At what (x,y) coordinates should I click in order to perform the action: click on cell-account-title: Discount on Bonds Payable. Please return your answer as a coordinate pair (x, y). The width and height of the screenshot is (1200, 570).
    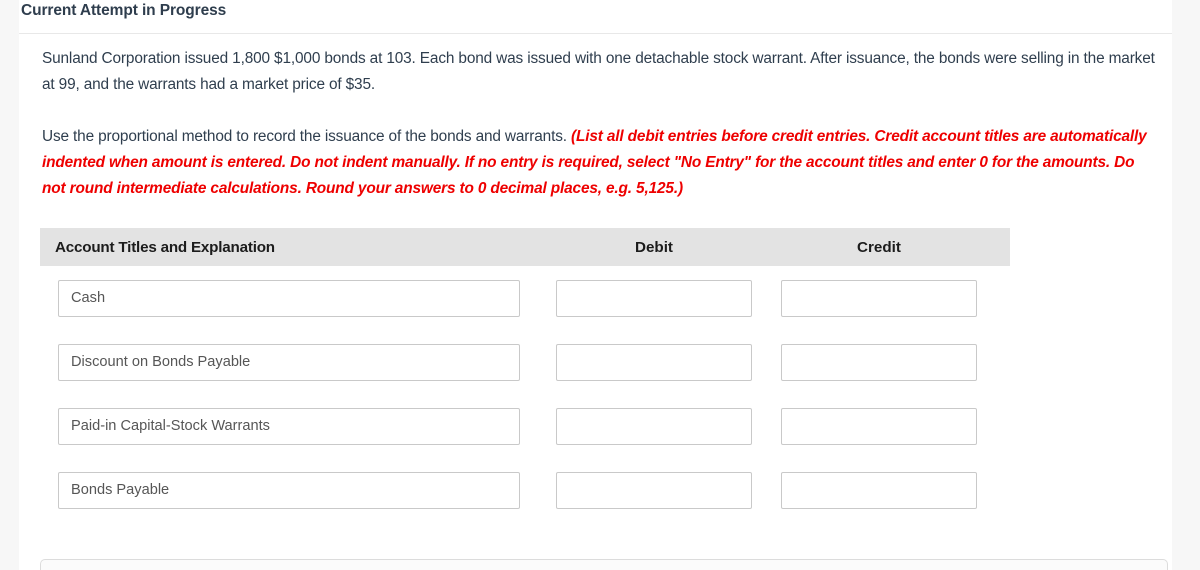
    Looking at the image, I should click on (290, 362).